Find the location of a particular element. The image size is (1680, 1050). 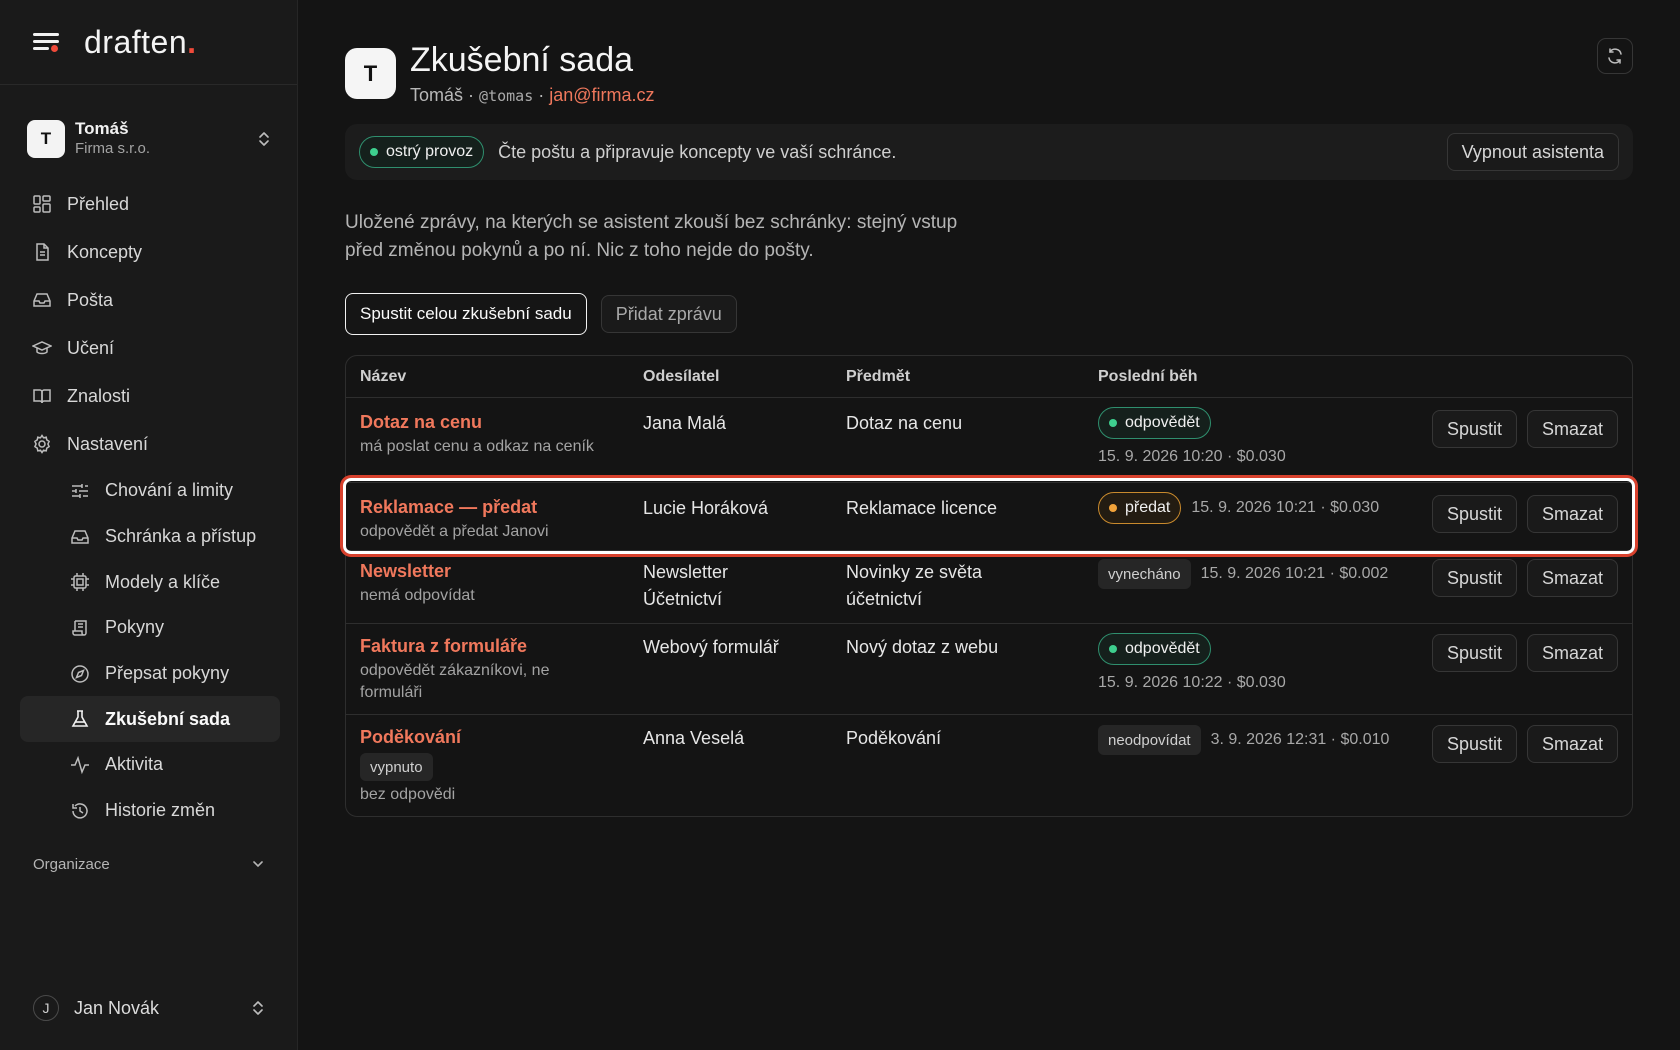

sidebar-item-label: Zkušební sada is located at coordinates (168, 718).